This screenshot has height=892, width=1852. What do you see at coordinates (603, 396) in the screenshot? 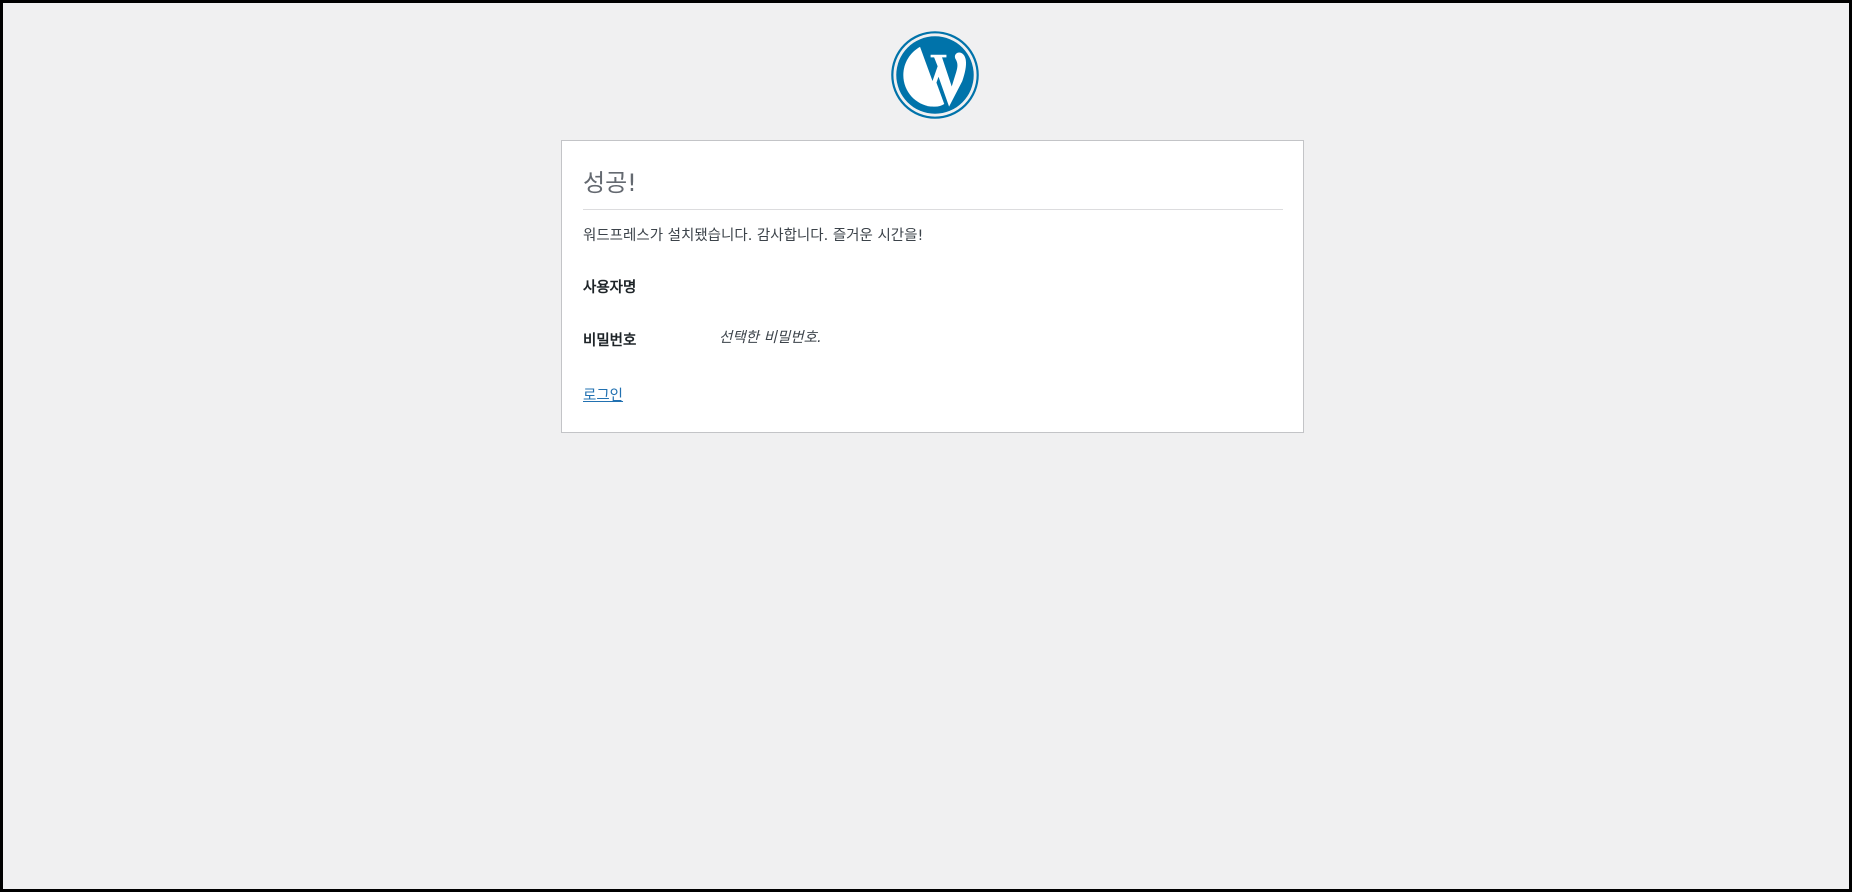
I see `login-link: 로그인` at bounding box center [603, 396].